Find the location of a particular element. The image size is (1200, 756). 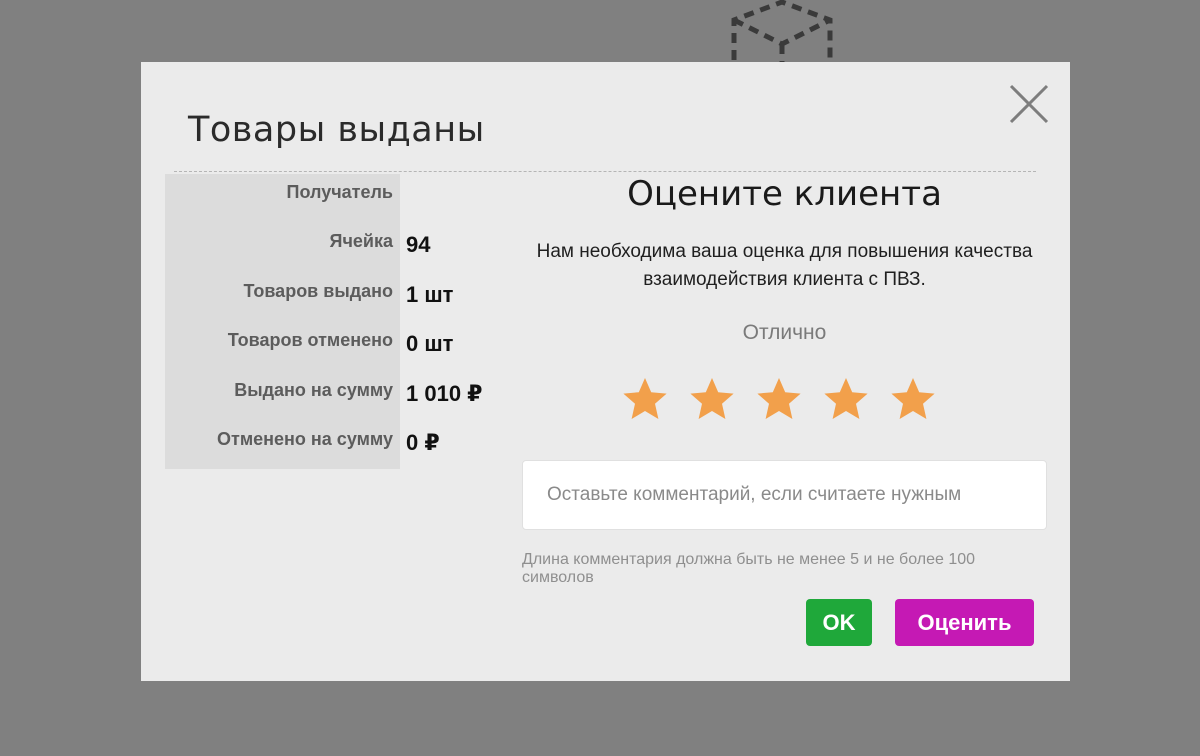

detail-value: 1 шт is located at coordinates (430, 294).